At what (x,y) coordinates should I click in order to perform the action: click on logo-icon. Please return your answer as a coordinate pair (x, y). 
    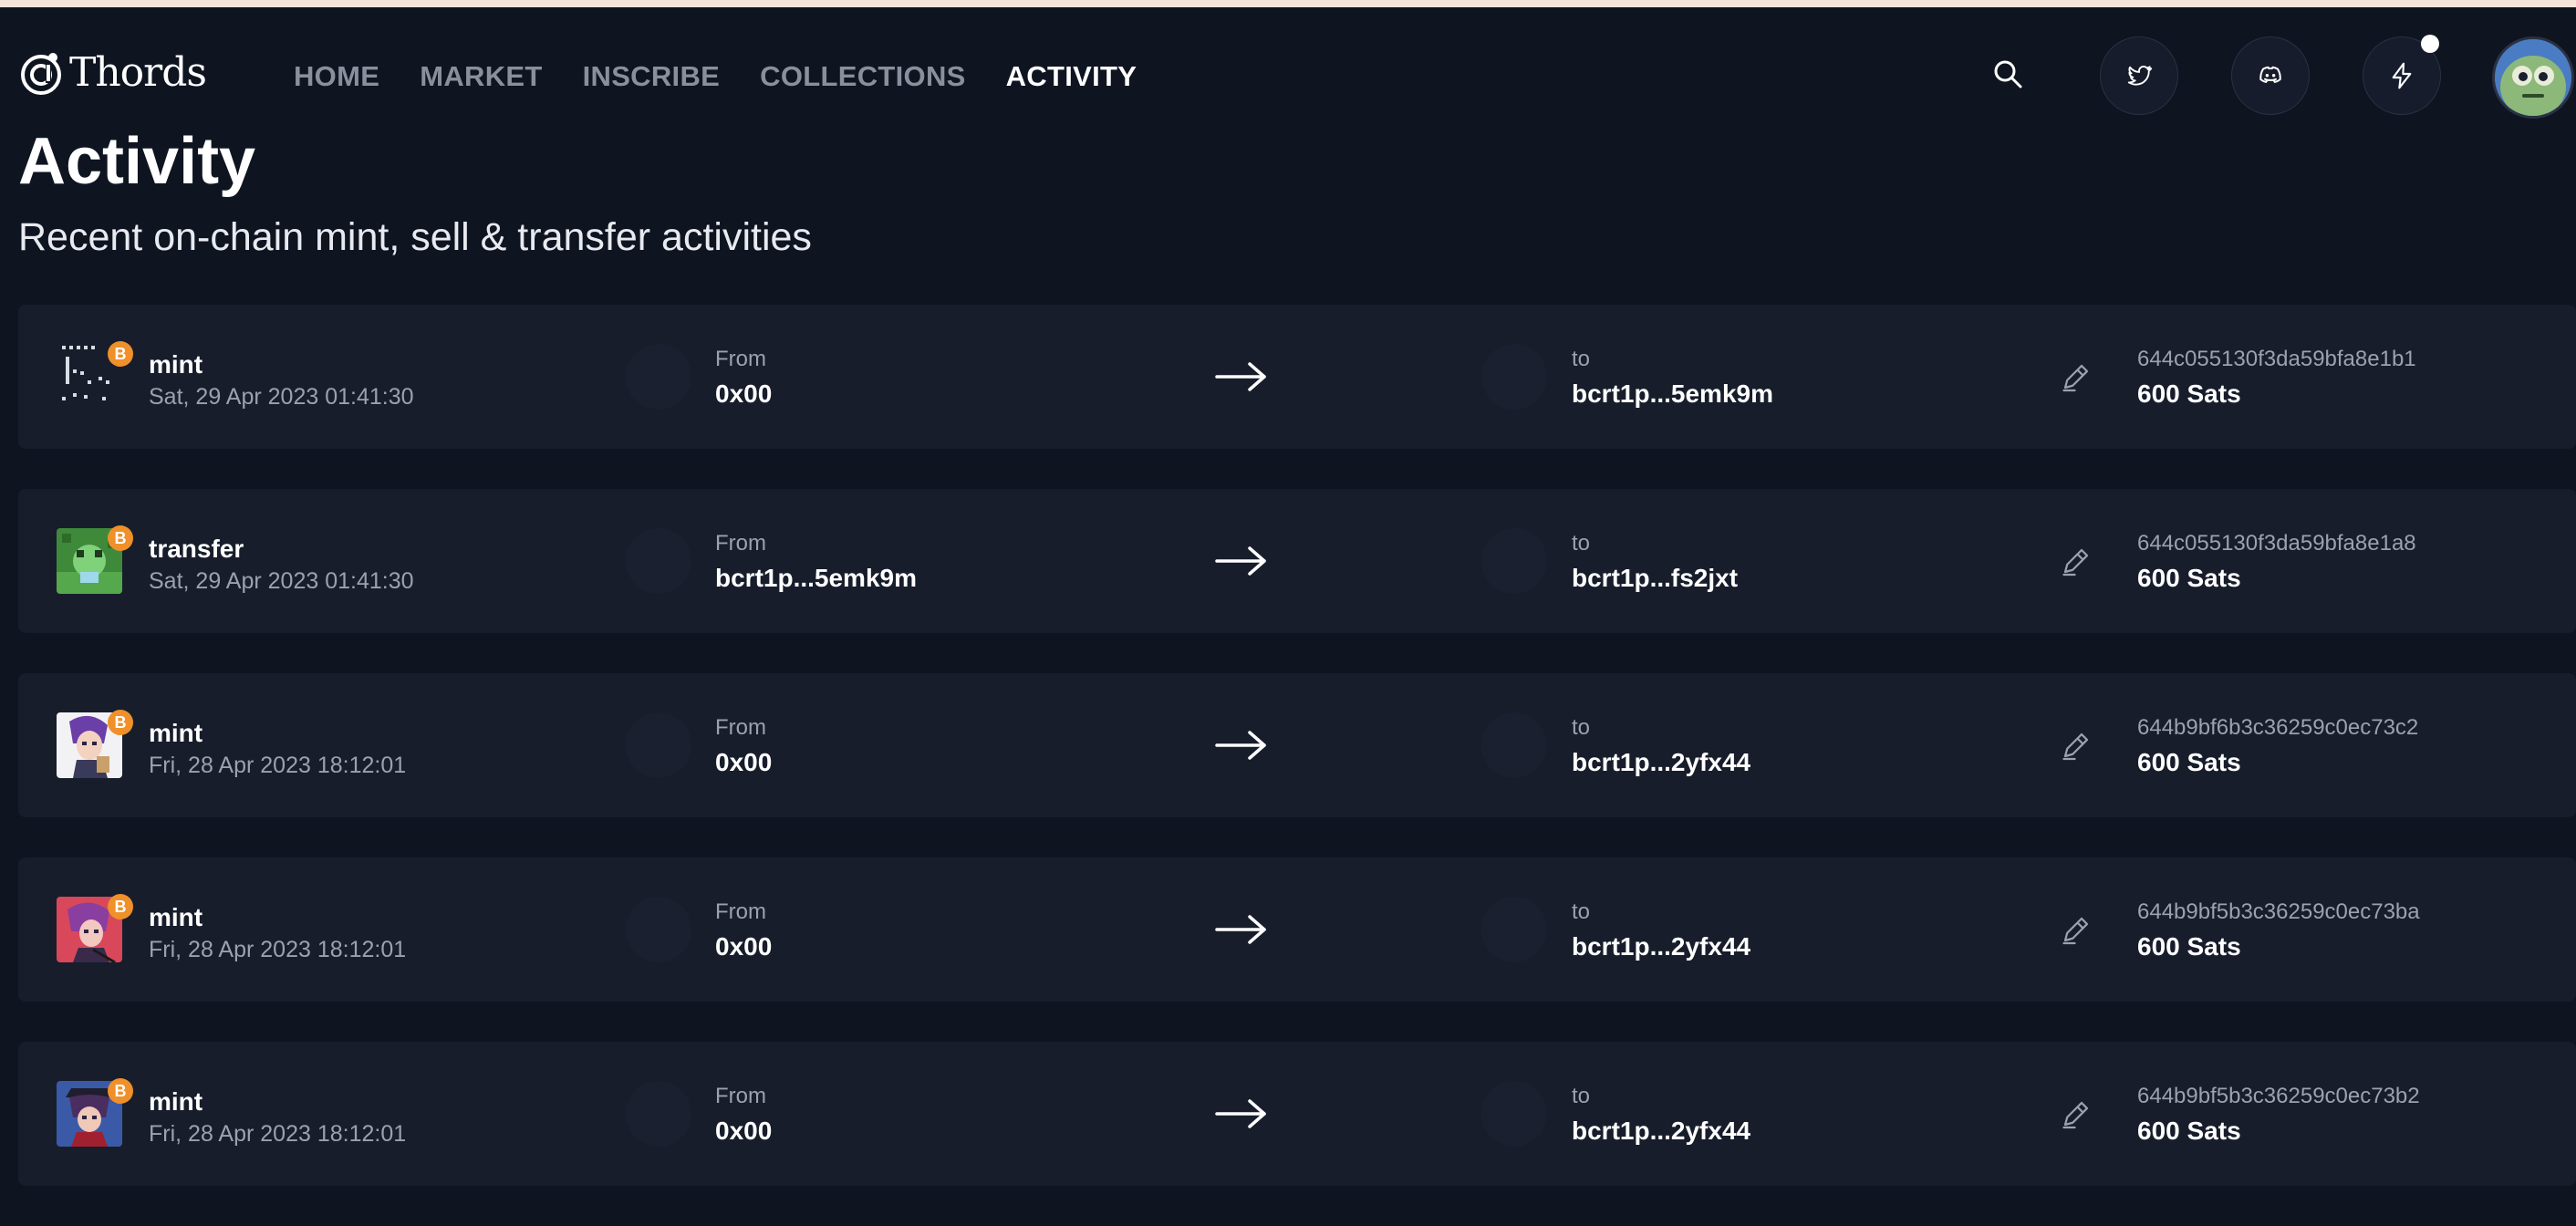
    Looking at the image, I should click on (41, 73).